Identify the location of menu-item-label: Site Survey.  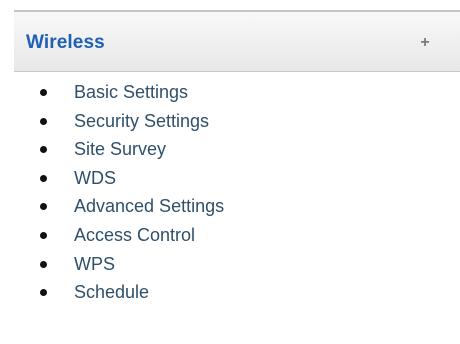
(120, 149).